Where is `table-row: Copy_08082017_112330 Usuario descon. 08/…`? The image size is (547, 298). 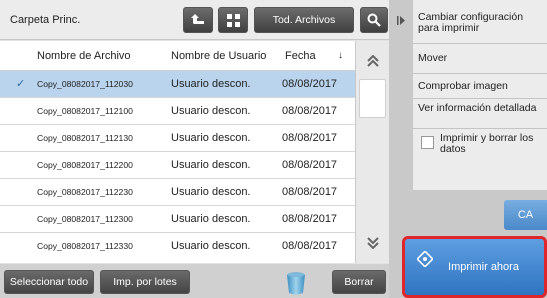 table-row: Copy_08082017_112330 Usuario descon. 08/… is located at coordinates (177, 246).